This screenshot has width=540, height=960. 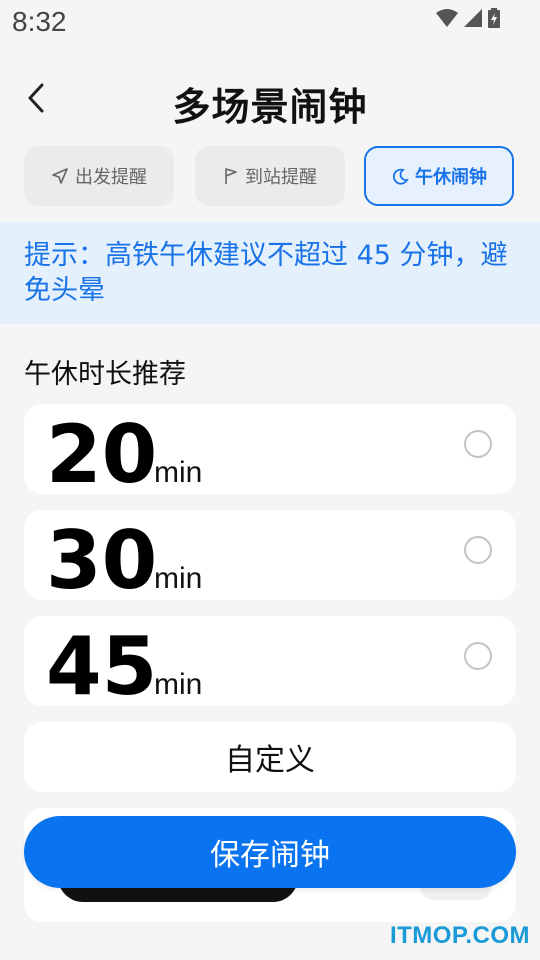 I want to click on custom-label: 自定义, so click(x=270, y=760).